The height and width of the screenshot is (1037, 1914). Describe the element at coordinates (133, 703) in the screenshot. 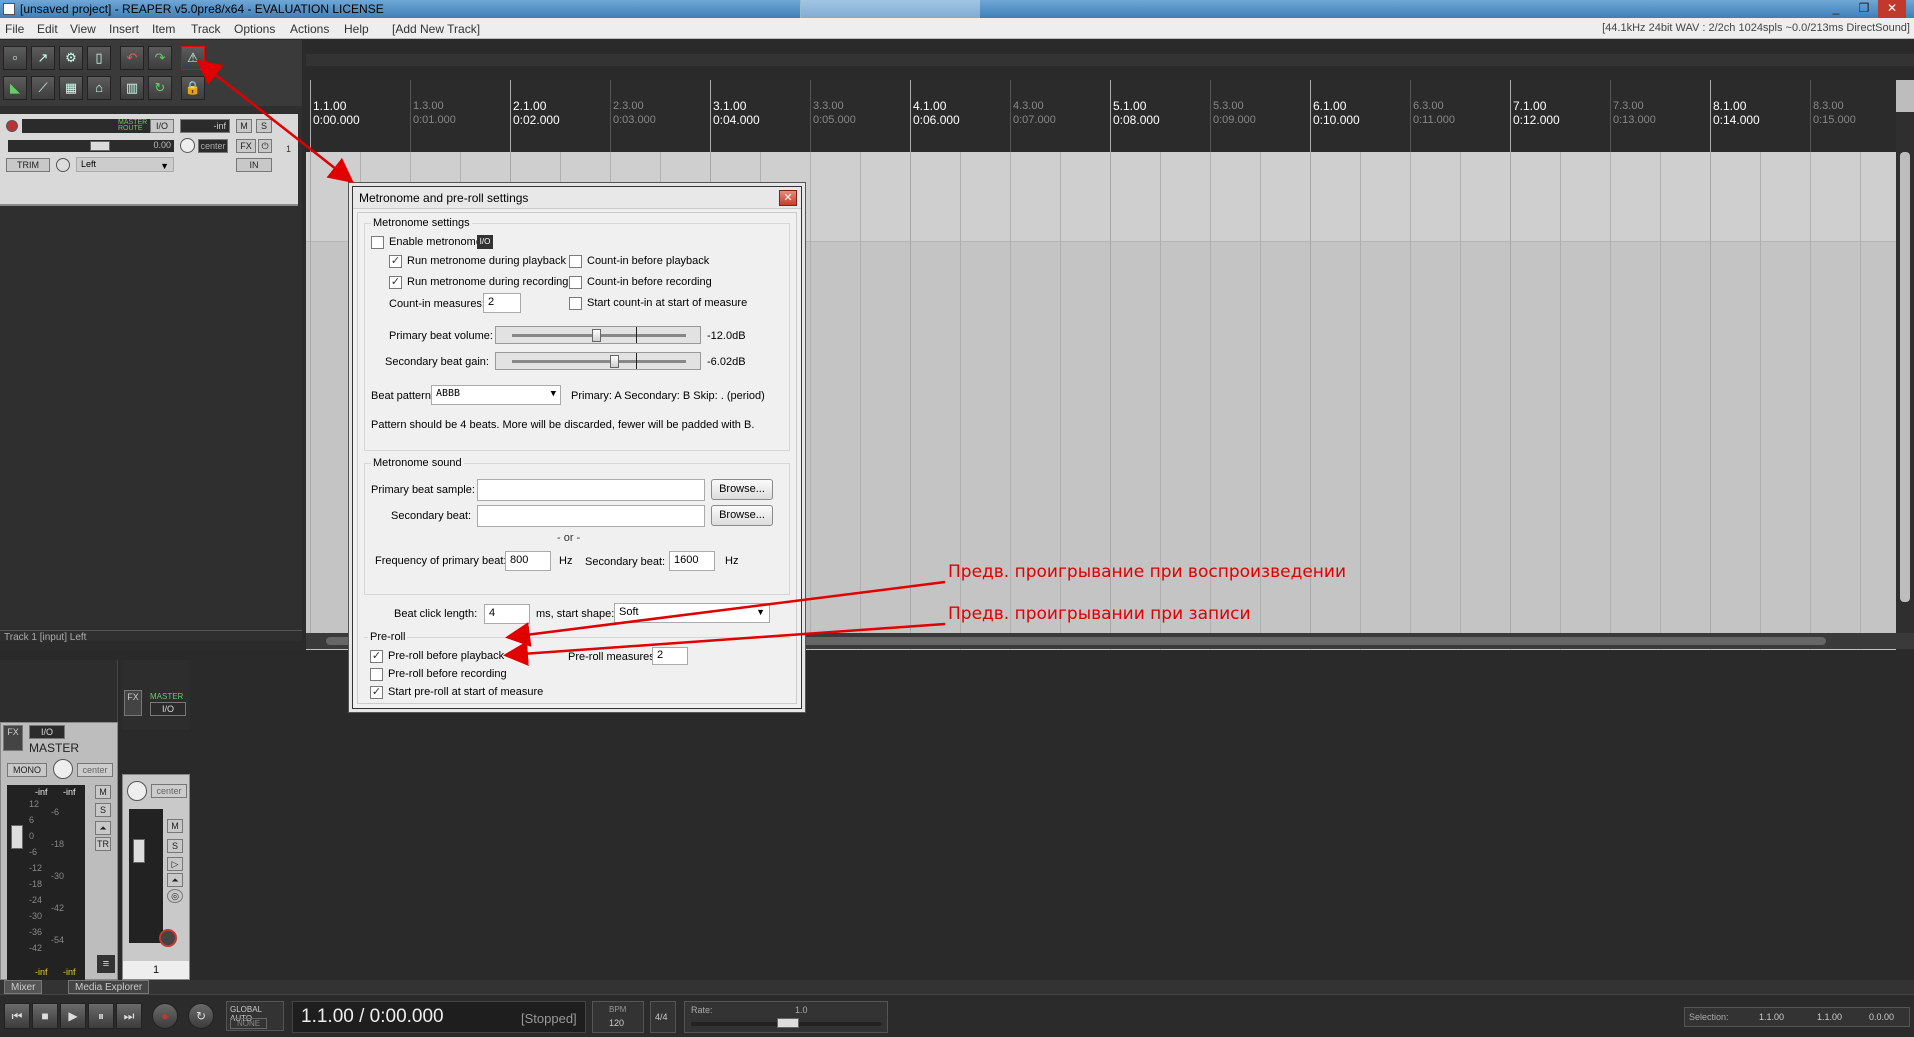

I see `track-mcp-fx-button: FX` at that location.